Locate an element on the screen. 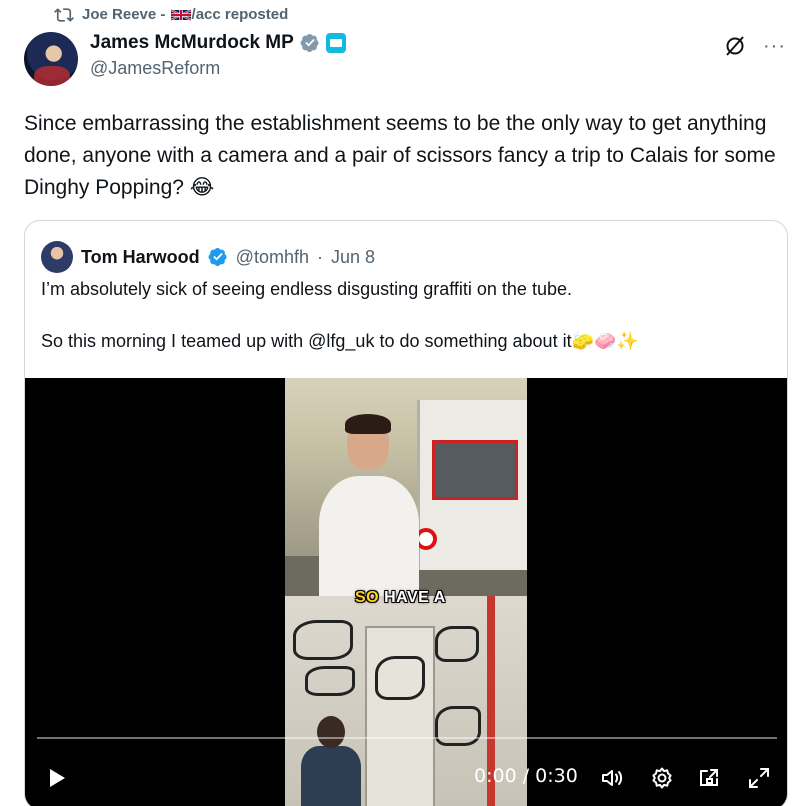 This screenshot has width=800, height=806. affiliation-badge-icon is located at coordinates (335, 43).